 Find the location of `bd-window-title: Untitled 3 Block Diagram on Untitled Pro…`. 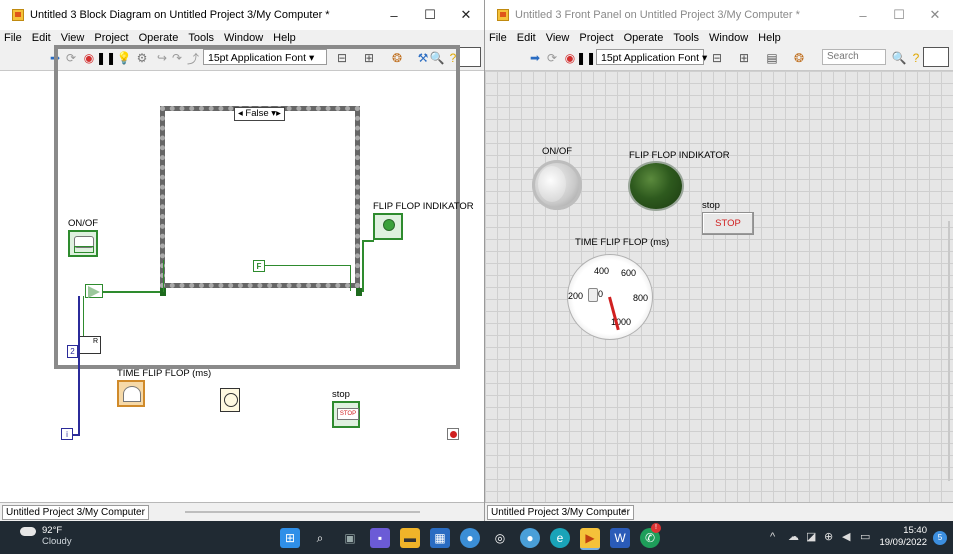

bd-window-title: Untitled 3 Block Diagram on Untitled Pro… is located at coordinates (180, 15).